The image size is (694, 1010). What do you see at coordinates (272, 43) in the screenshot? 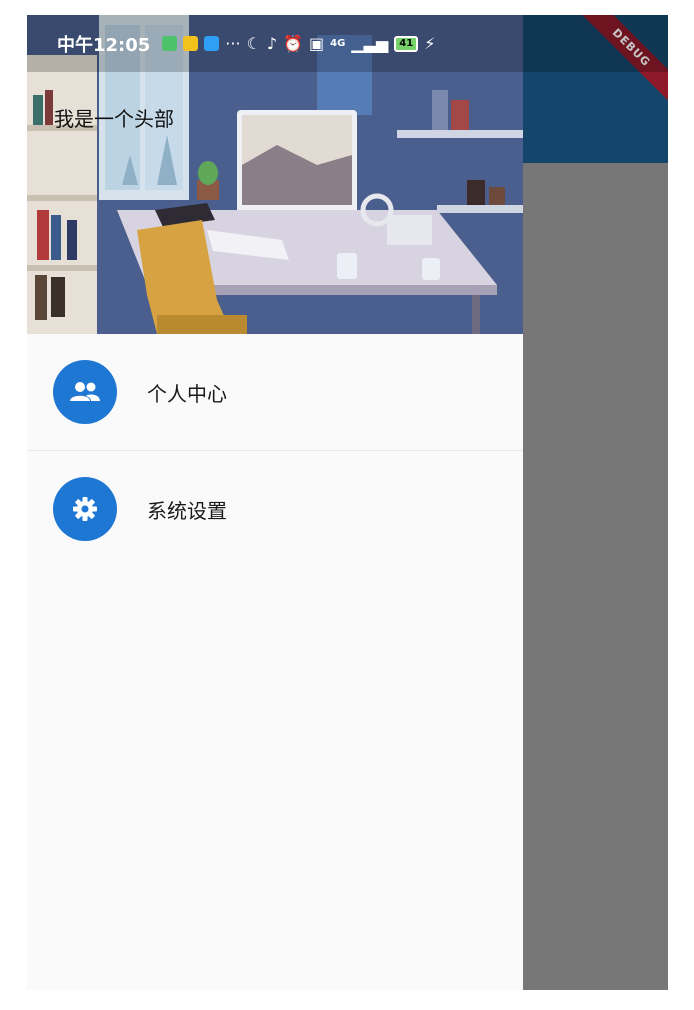
I see `mute-icon: ♪` at bounding box center [272, 43].